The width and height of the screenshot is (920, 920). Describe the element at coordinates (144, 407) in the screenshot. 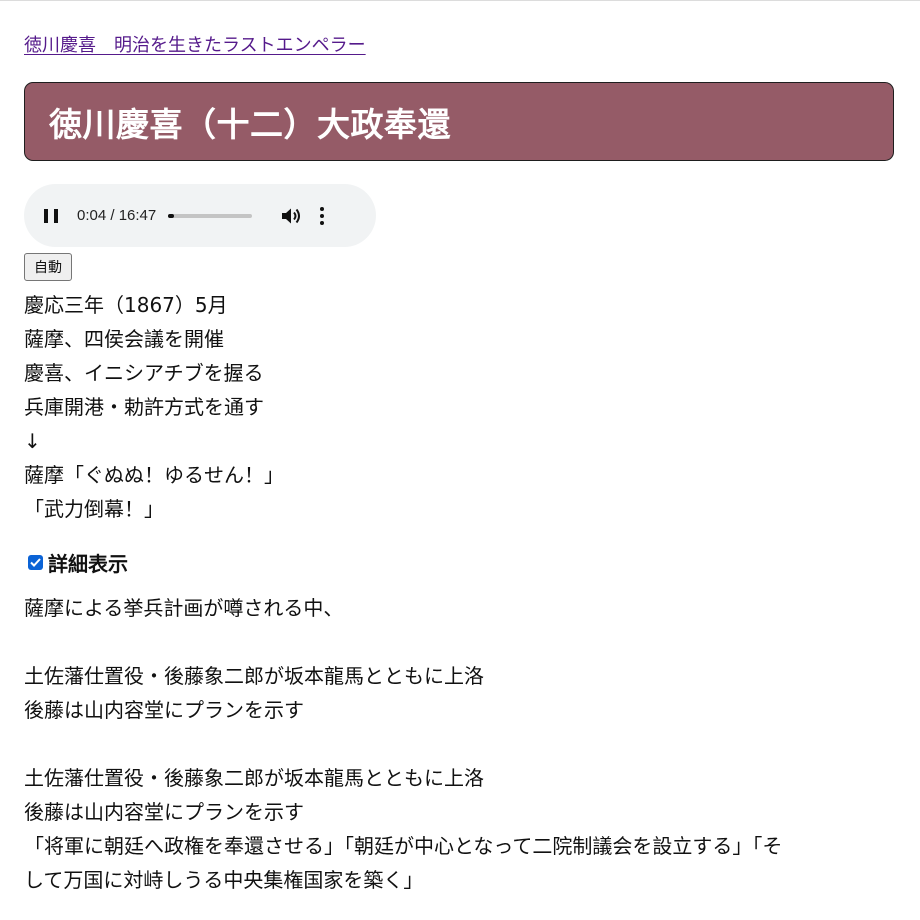

I see `summary-line: 兵庫開港・勅許方式を通す` at that location.